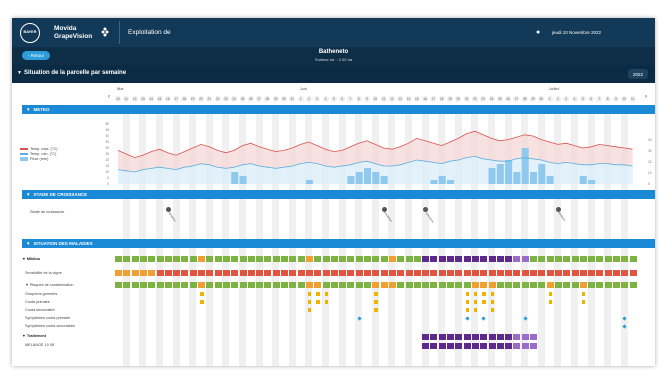 This screenshot has width=665, height=370. Describe the element at coordinates (142, 99) in the screenshot. I see `day-label: 13` at that location.